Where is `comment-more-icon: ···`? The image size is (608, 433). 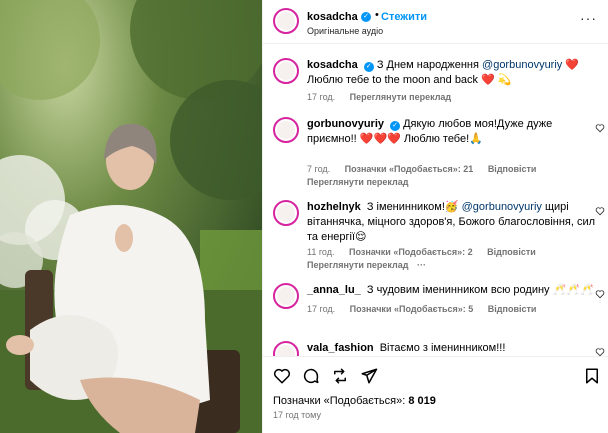
comment-more-icon: ··· is located at coordinates (421, 265).